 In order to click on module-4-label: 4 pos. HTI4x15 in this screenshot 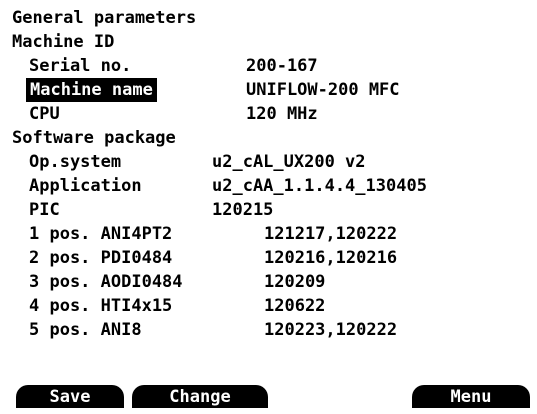, I will do `click(101, 306)`.